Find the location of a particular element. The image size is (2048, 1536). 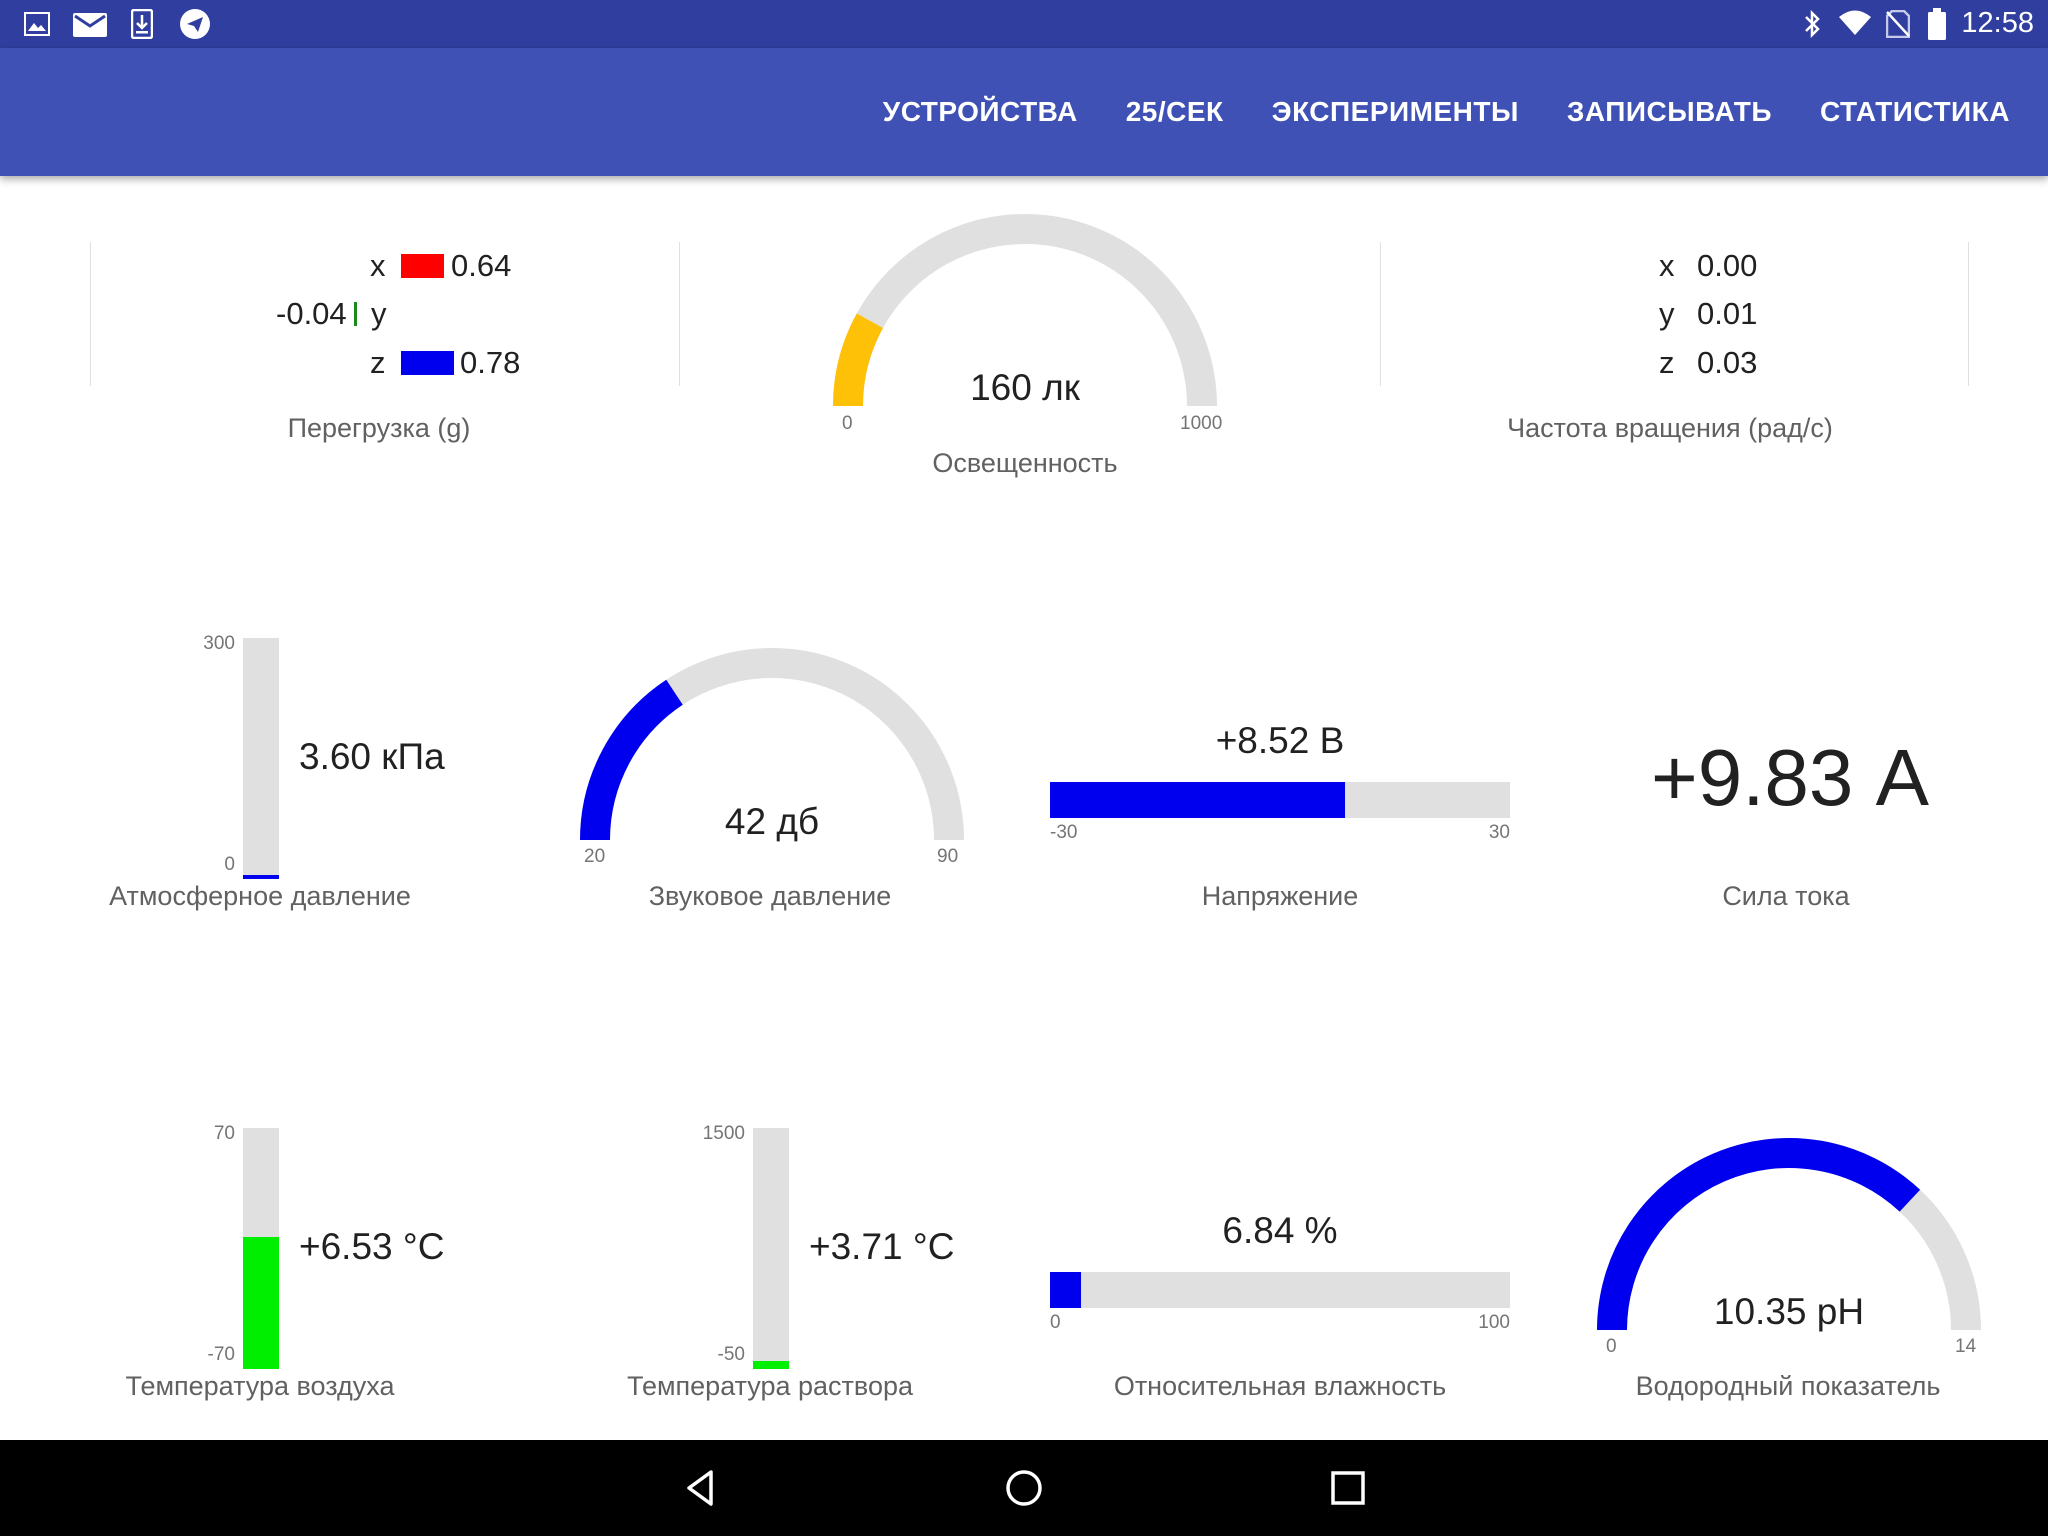

gauge-max: 14 is located at coordinates (1966, 1346).